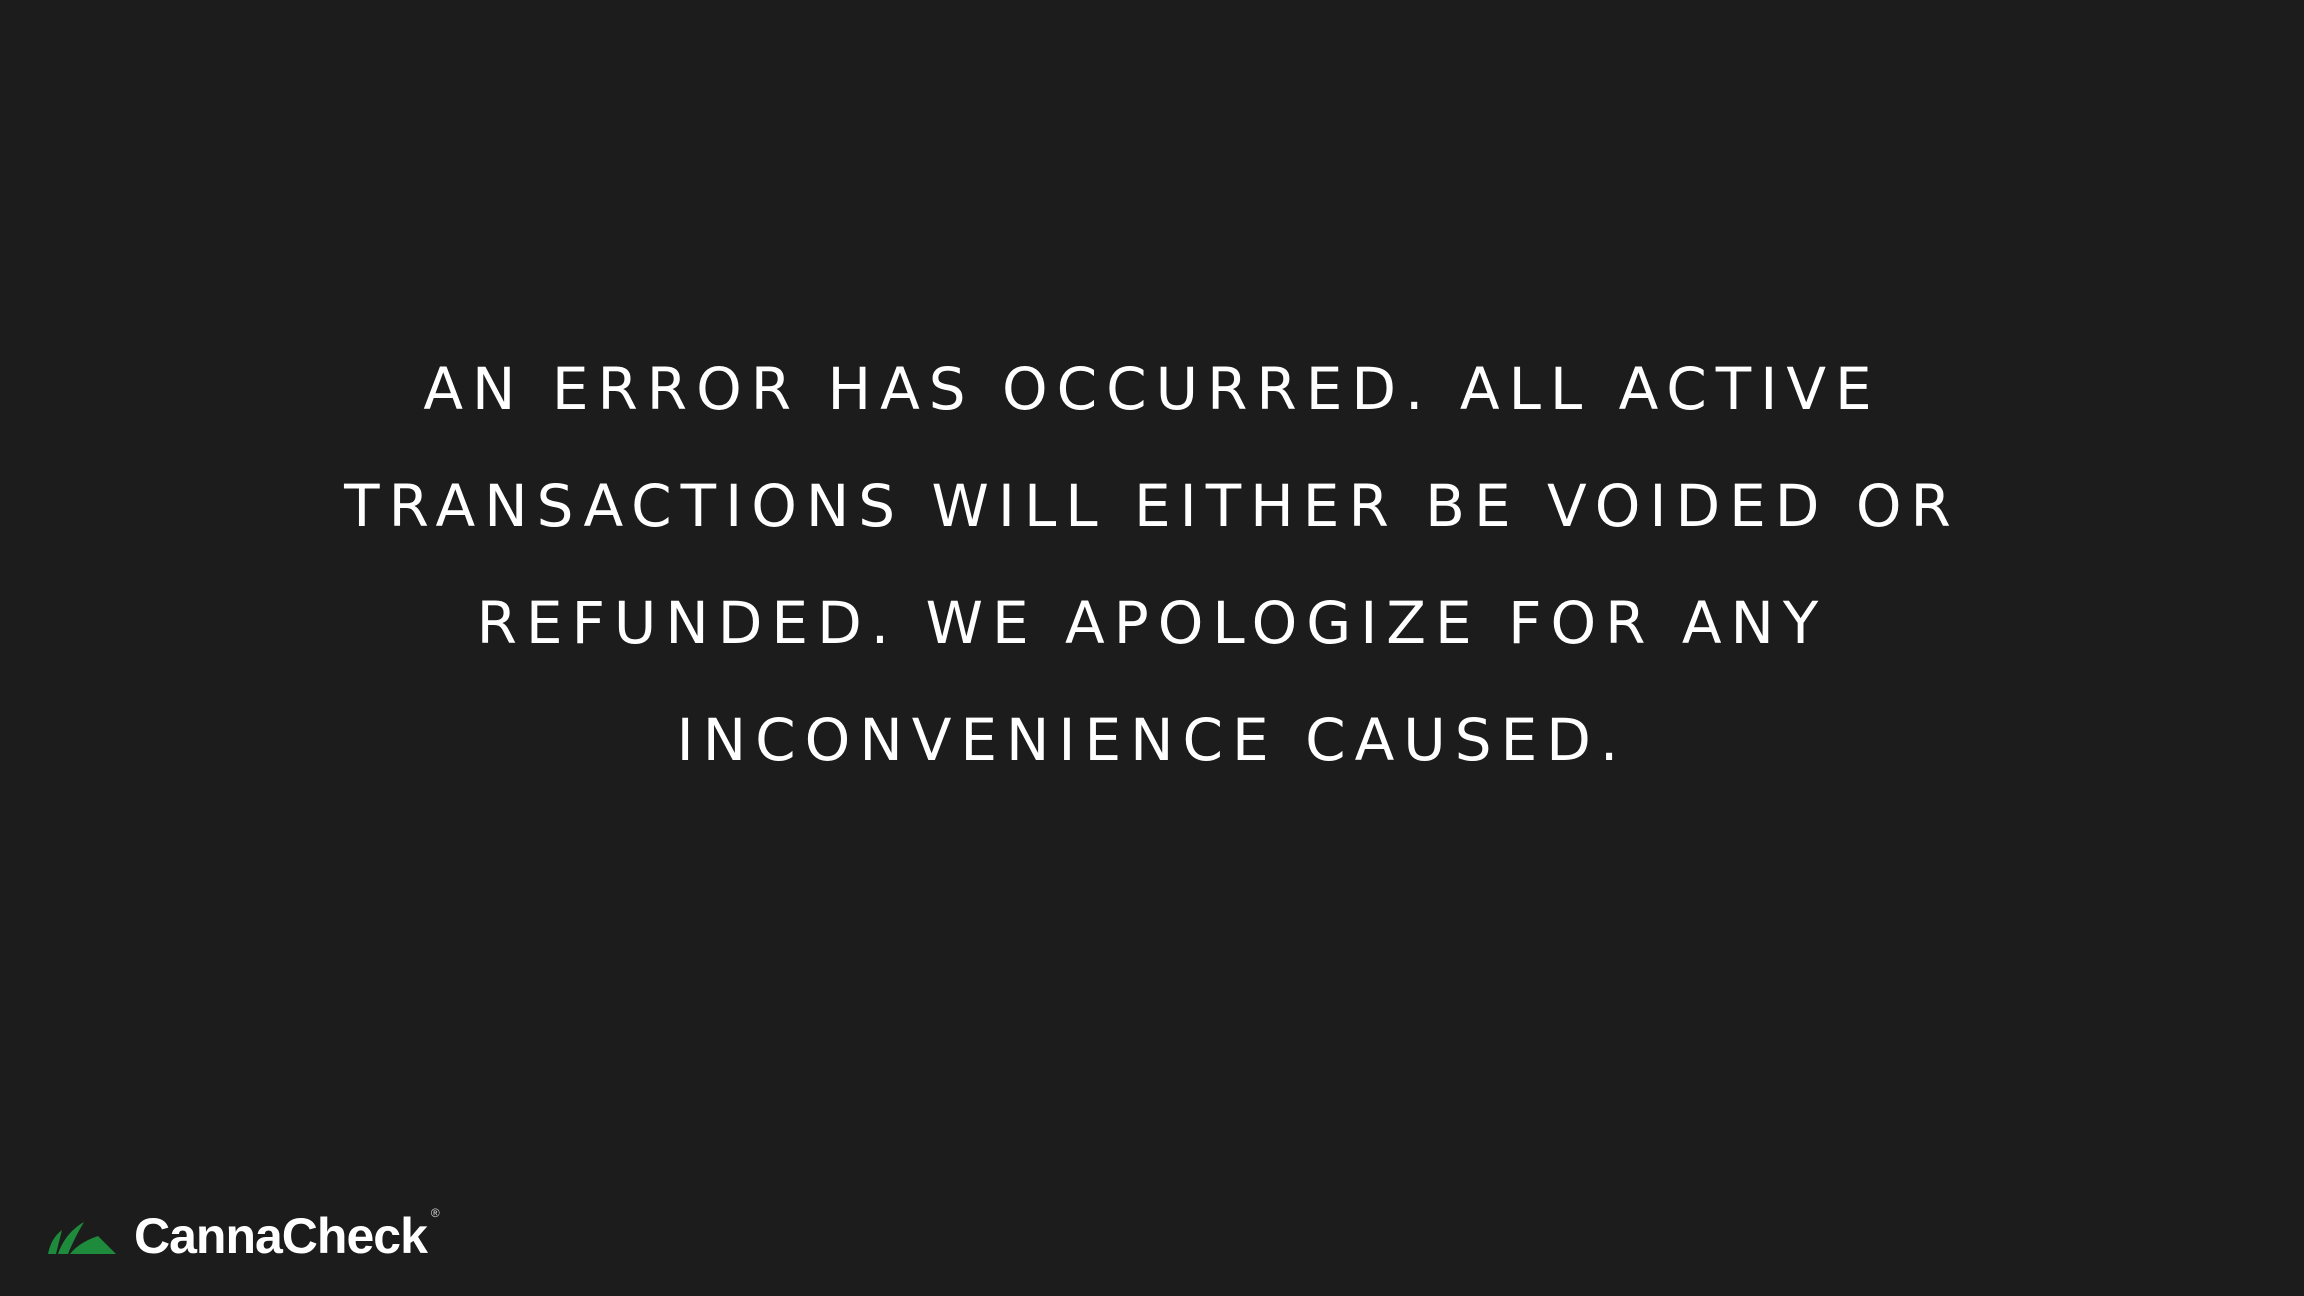 The width and height of the screenshot is (2304, 1296). Describe the element at coordinates (1152, 623) in the screenshot. I see `error-message-line: REFUNDED. WE APOLOGIZE FOR ANY` at that location.